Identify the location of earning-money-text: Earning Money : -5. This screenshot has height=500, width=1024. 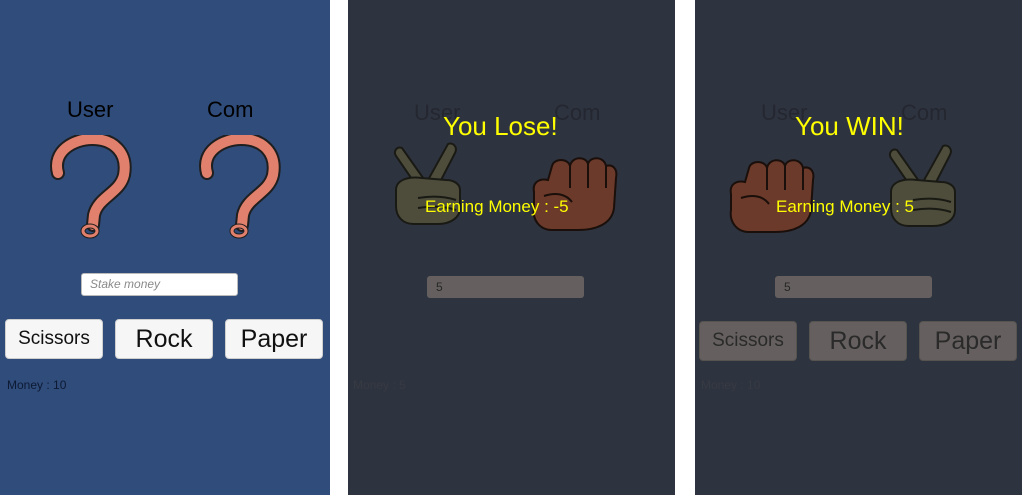
(497, 206).